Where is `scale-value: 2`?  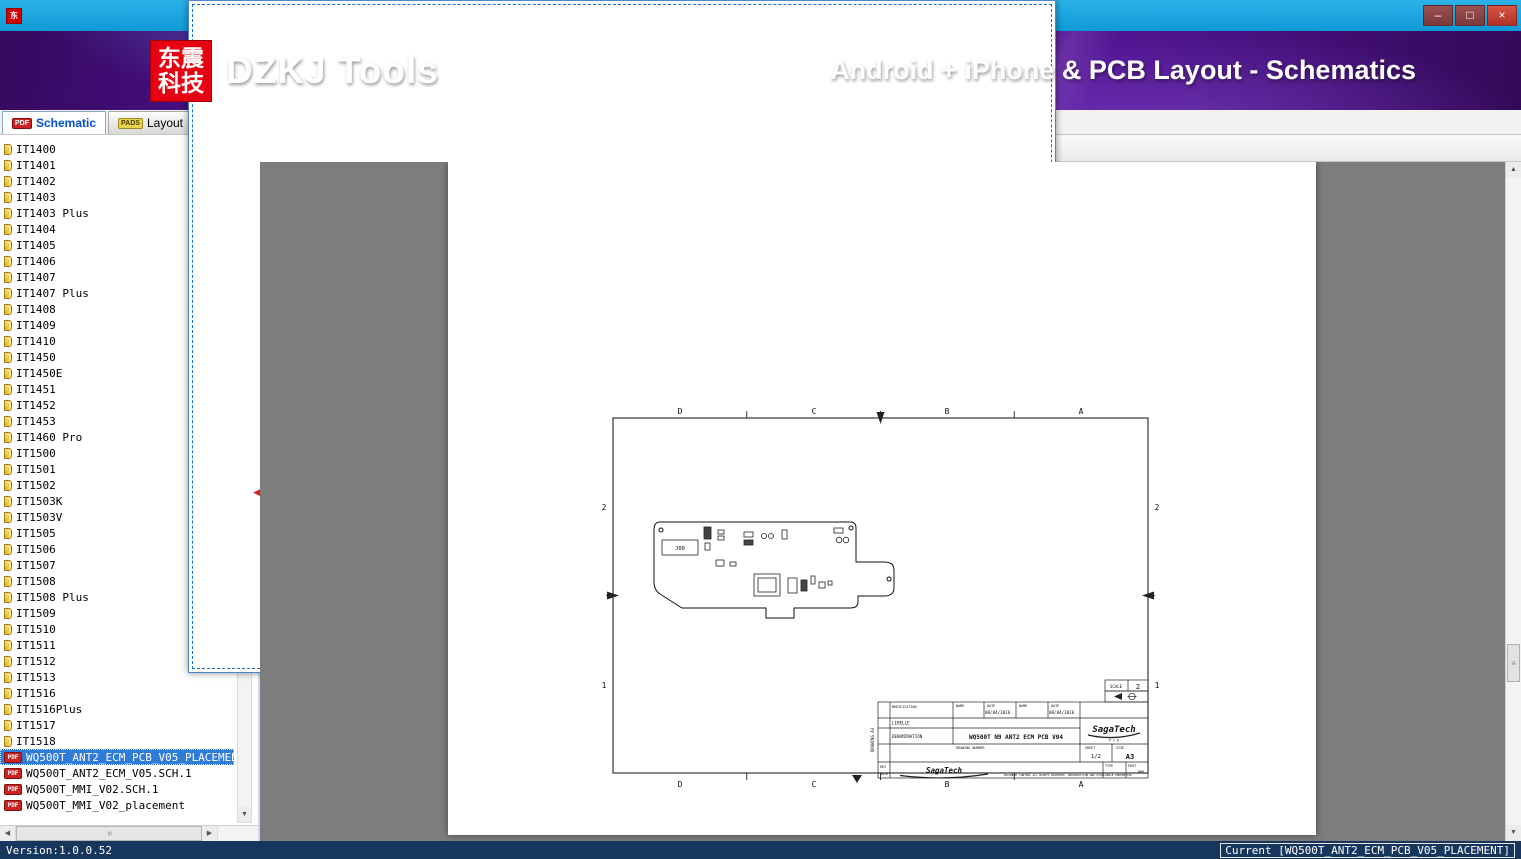 scale-value: 2 is located at coordinates (1138, 687).